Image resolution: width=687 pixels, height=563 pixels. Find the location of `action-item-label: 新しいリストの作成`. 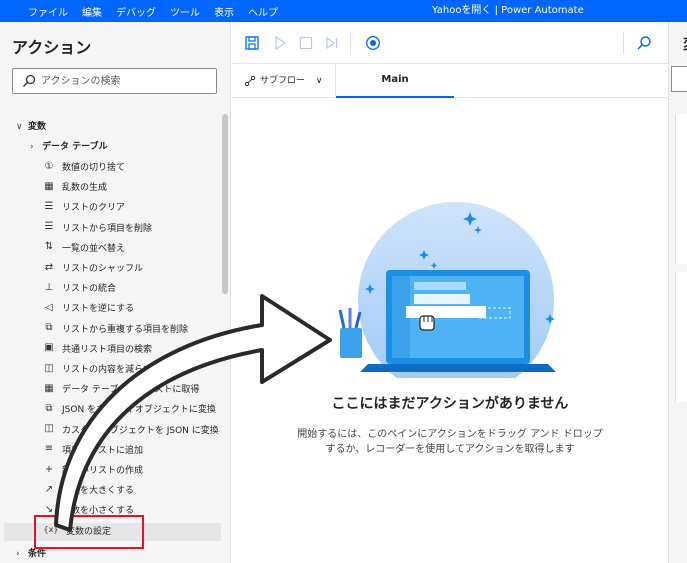

action-item-label: 新しいリストの作成 is located at coordinates (103, 471).